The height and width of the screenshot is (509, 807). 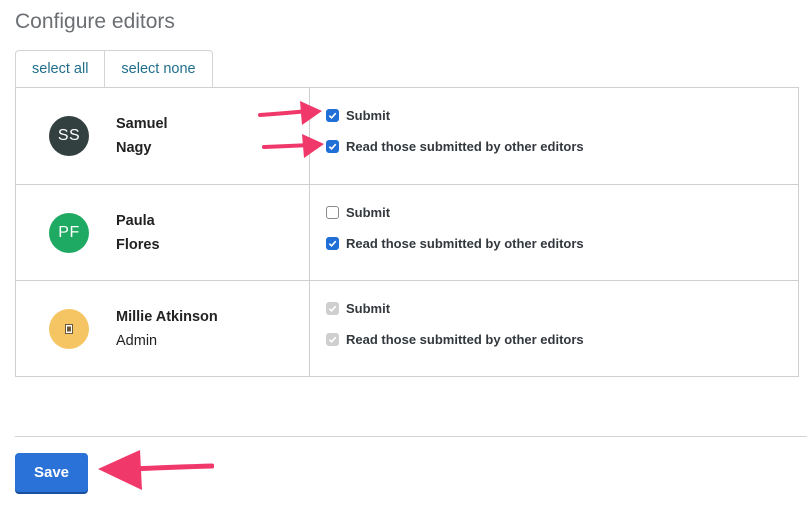 What do you see at coordinates (332, 339) in the screenshot?
I see `read-others-checkbox-disabled` at bounding box center [332, 339].